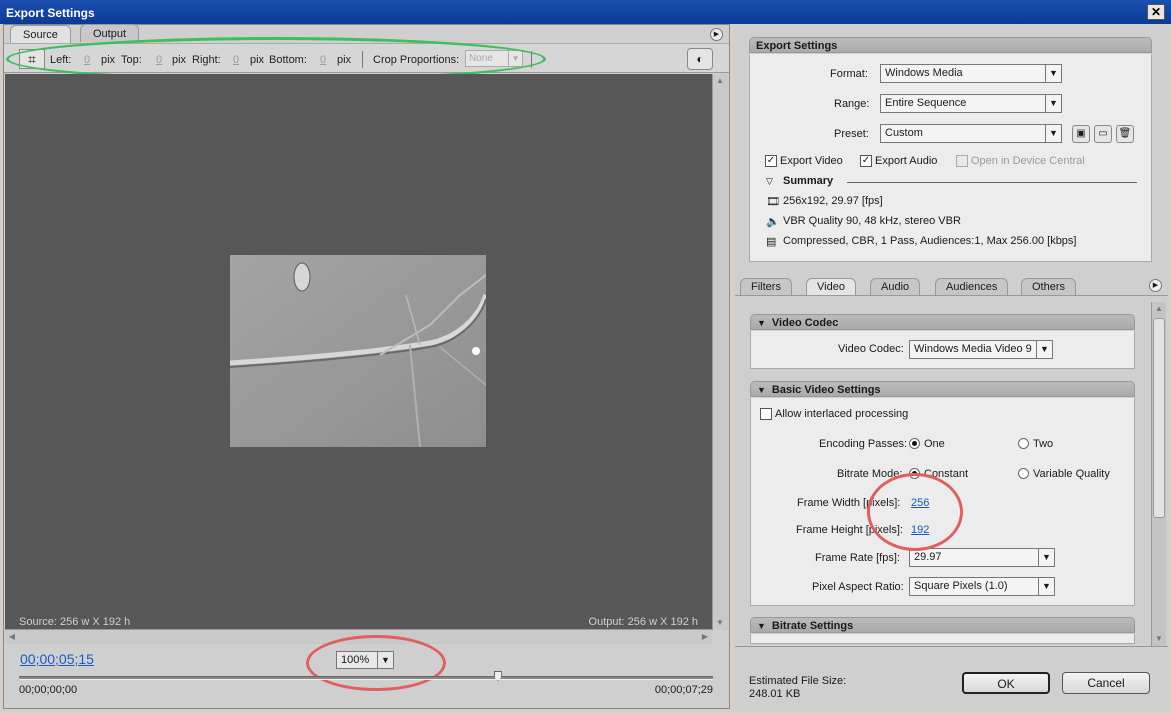 This screenshot has height=713, width=1171. I want to click on speaker-icon: 🔈, so click(773, 222).